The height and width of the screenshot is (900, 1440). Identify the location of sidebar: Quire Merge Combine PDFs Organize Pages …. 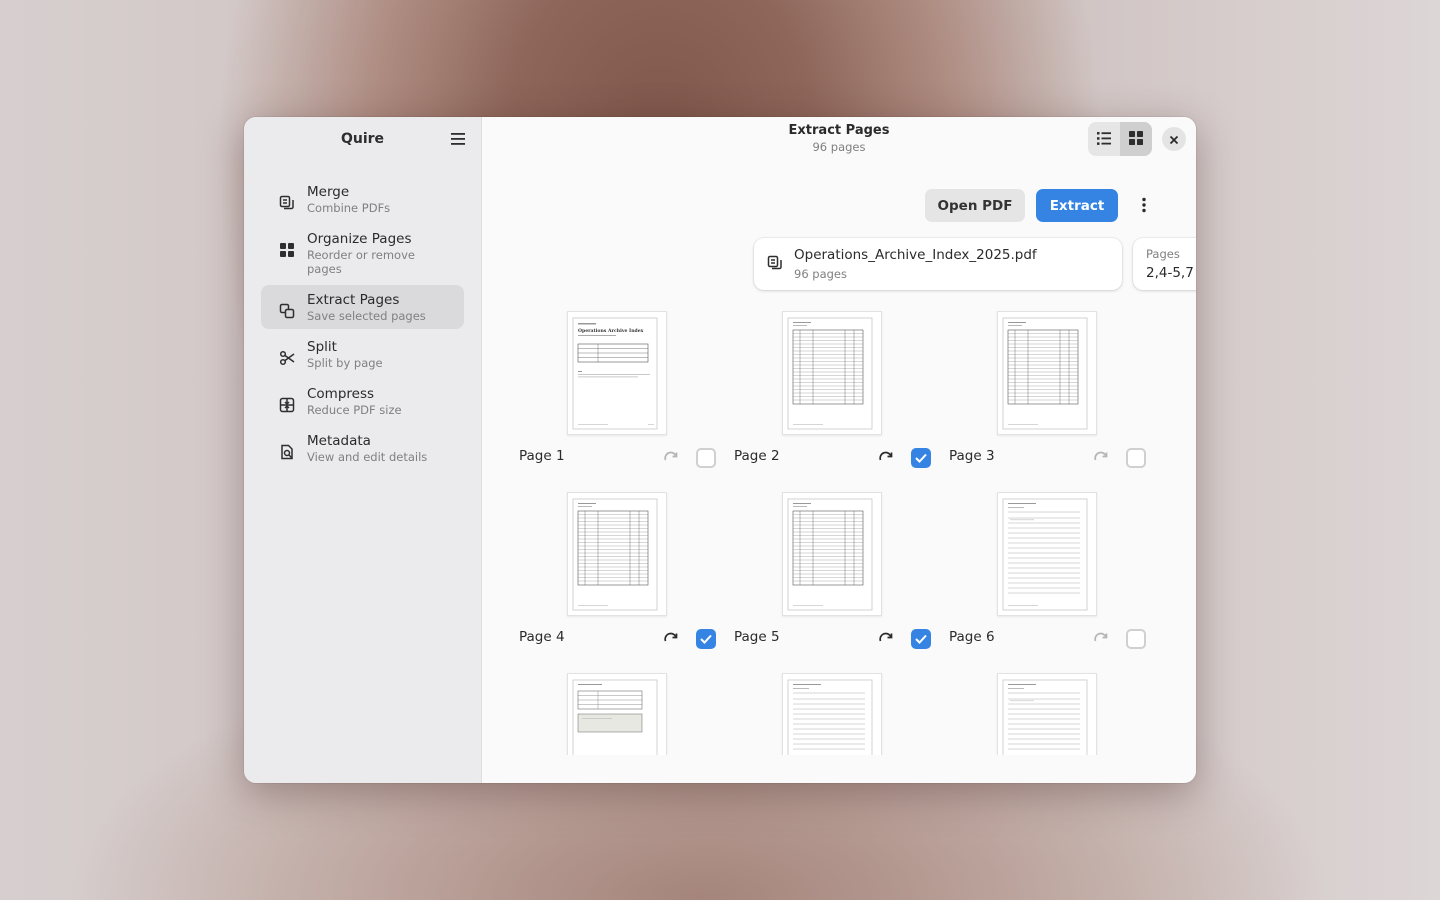
(363, 450).